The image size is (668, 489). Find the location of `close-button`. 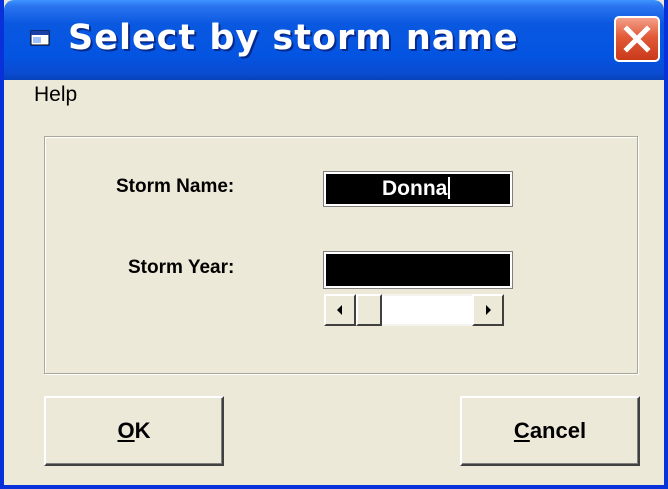

close-button is located at coordinates (637, 39).